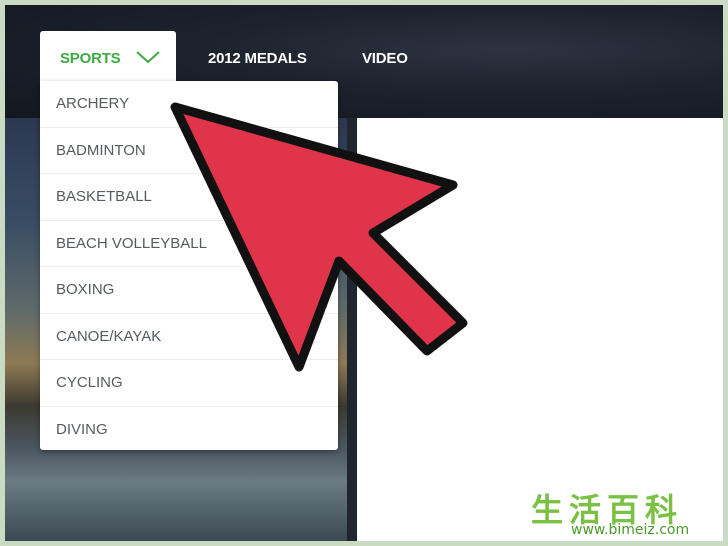 The image size is (728, 546). What do you see at coordinates (189, 151) in the screenshot?
I see `dropdown-item-badminton: BADMINTON` at bounding box center [189, 151].